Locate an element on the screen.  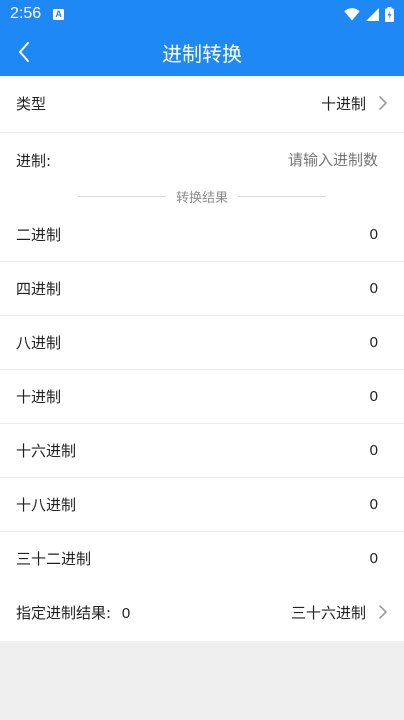
result-row-hexadecimal: 十六进制 0 is located at coordinates (202, 450).